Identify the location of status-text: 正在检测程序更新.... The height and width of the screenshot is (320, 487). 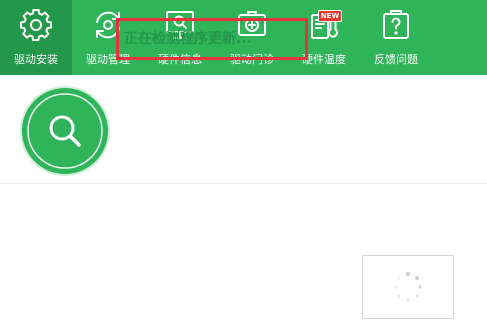
(188, 39).